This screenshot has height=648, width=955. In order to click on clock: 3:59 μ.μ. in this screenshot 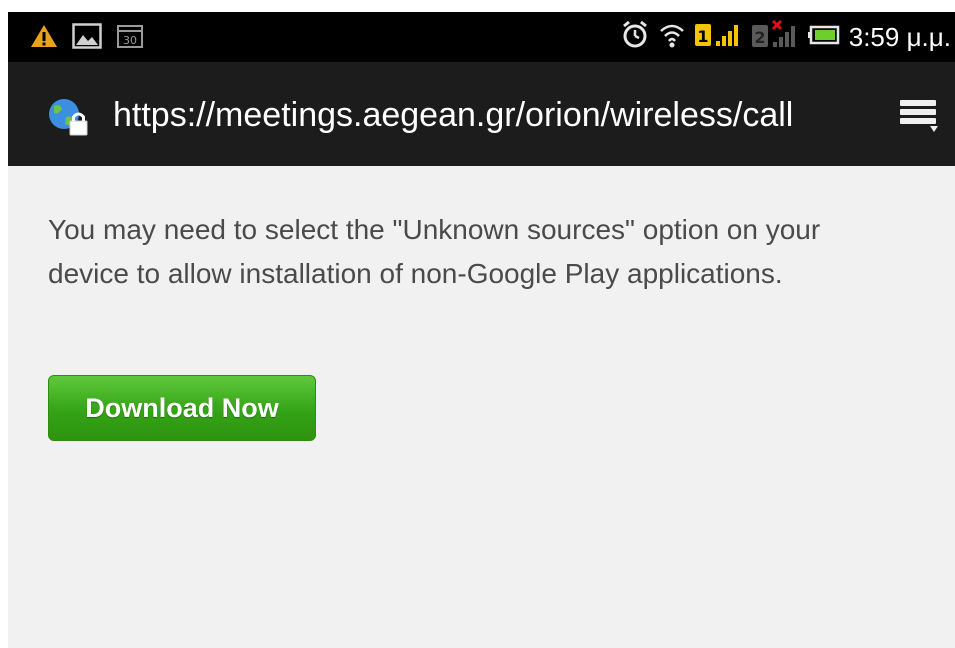, I will do `click(899, 37)`.